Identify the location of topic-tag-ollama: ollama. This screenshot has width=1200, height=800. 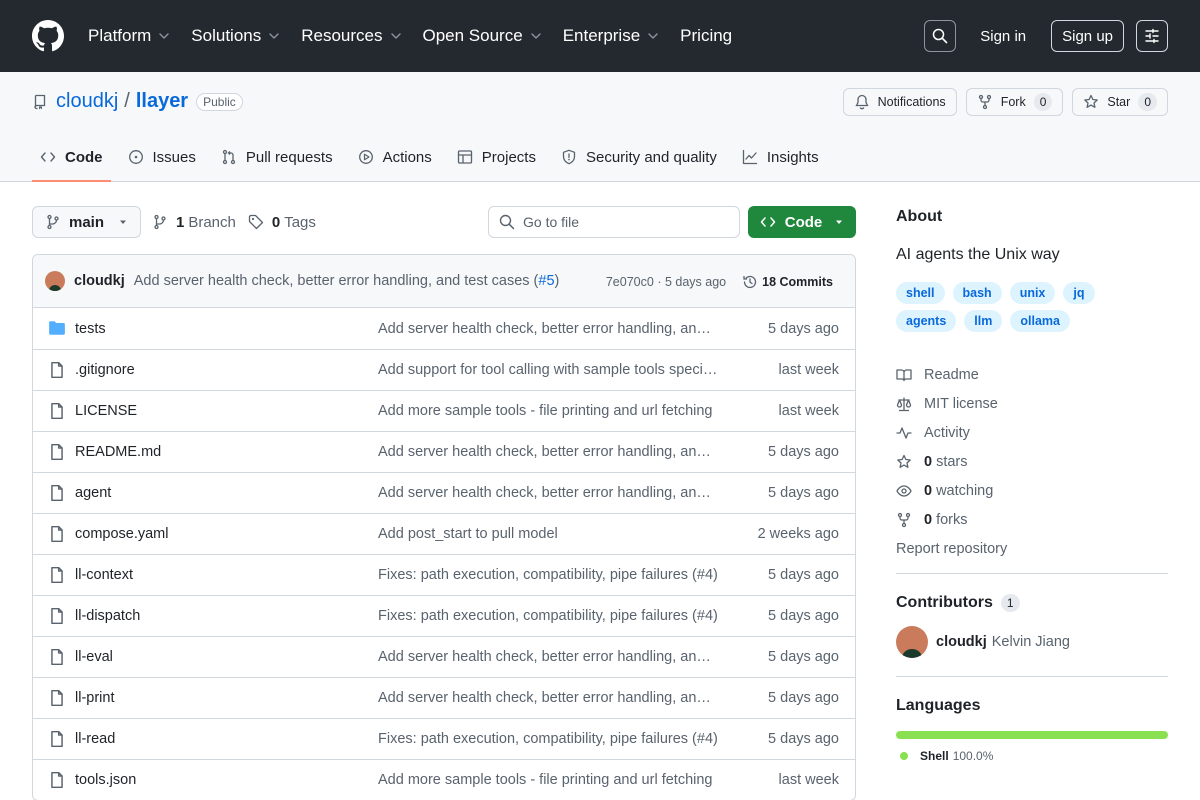
(1040, 321).